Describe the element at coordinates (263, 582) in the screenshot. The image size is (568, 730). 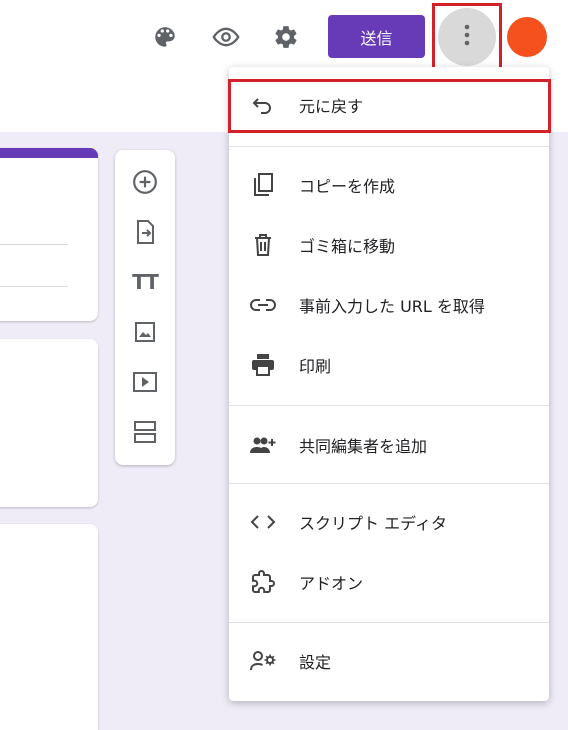
I see `puzzle-icon` at that location.